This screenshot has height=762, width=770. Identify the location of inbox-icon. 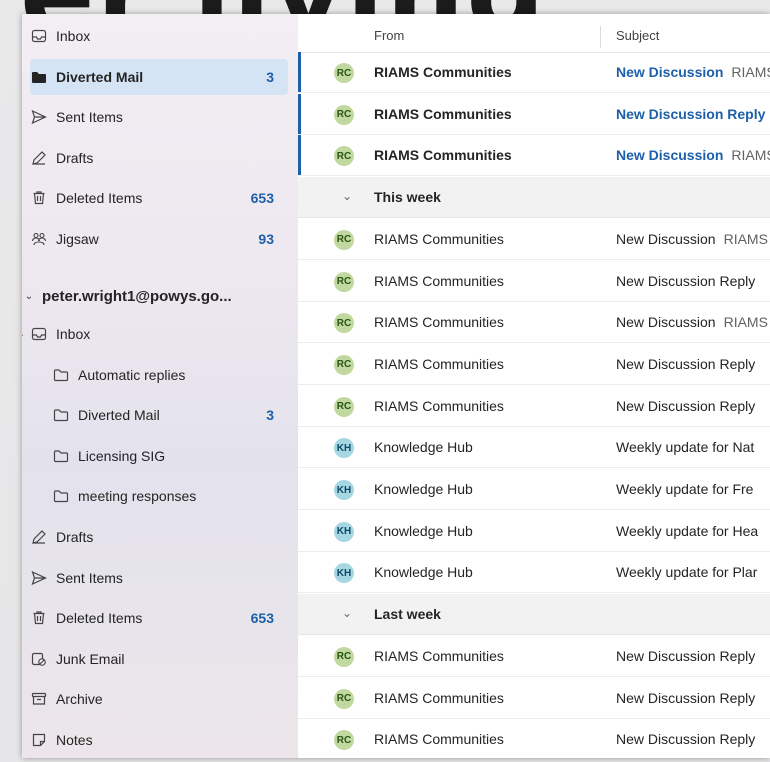
(39, 36).